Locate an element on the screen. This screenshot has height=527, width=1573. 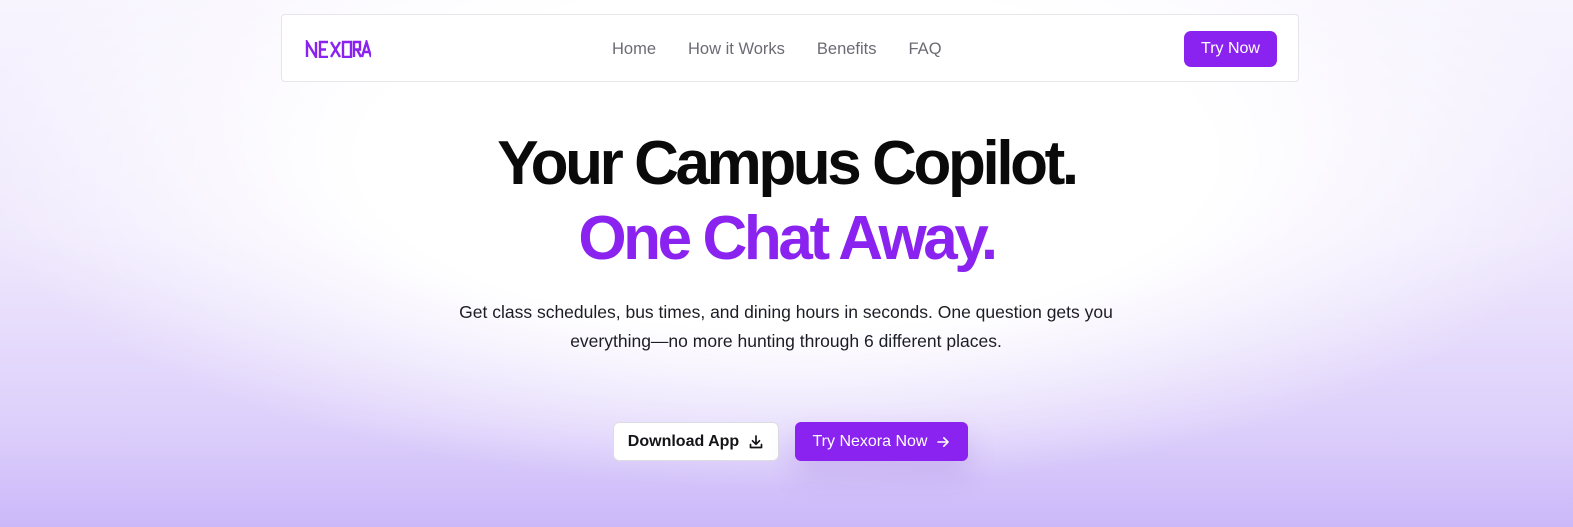
nav-link-benefits: Benefits is located at coordinates (847, 49).